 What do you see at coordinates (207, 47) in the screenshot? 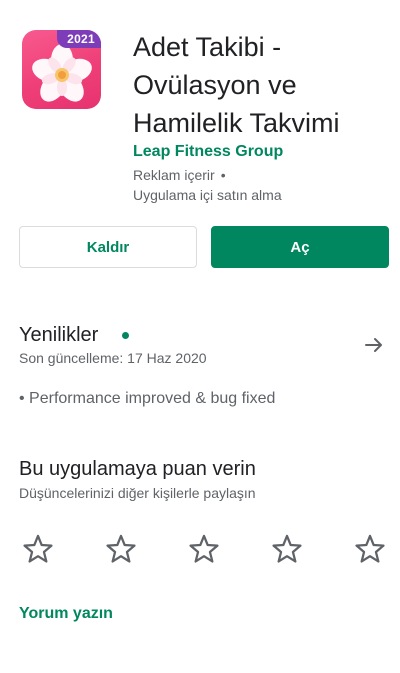
I see `app-title-line-1: Adet Takibi -` at bounding box center [207, 47].